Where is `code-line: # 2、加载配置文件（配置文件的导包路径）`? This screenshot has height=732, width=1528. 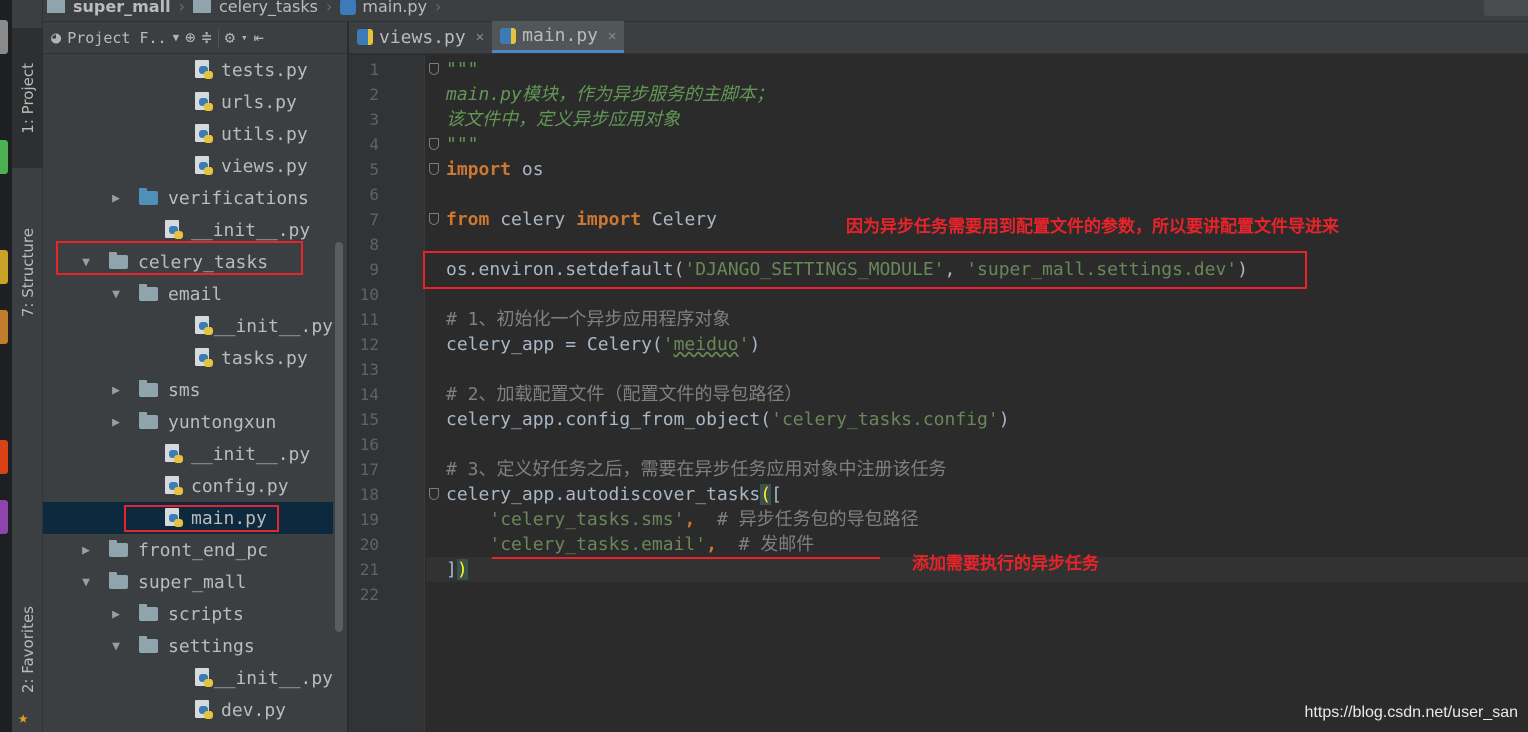
code-line: # 2、加载配置文件（配置文件的导包路径） is located at coordinates (624, 394).